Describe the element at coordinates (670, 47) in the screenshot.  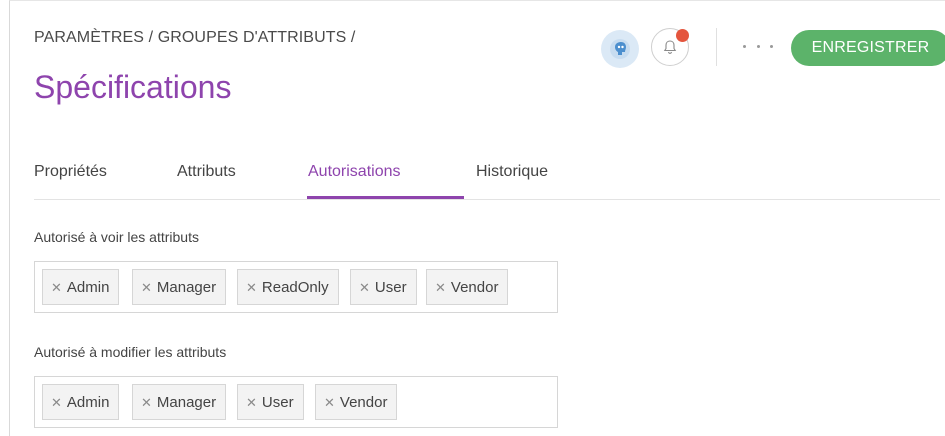
I see `bell-icon` at that location.